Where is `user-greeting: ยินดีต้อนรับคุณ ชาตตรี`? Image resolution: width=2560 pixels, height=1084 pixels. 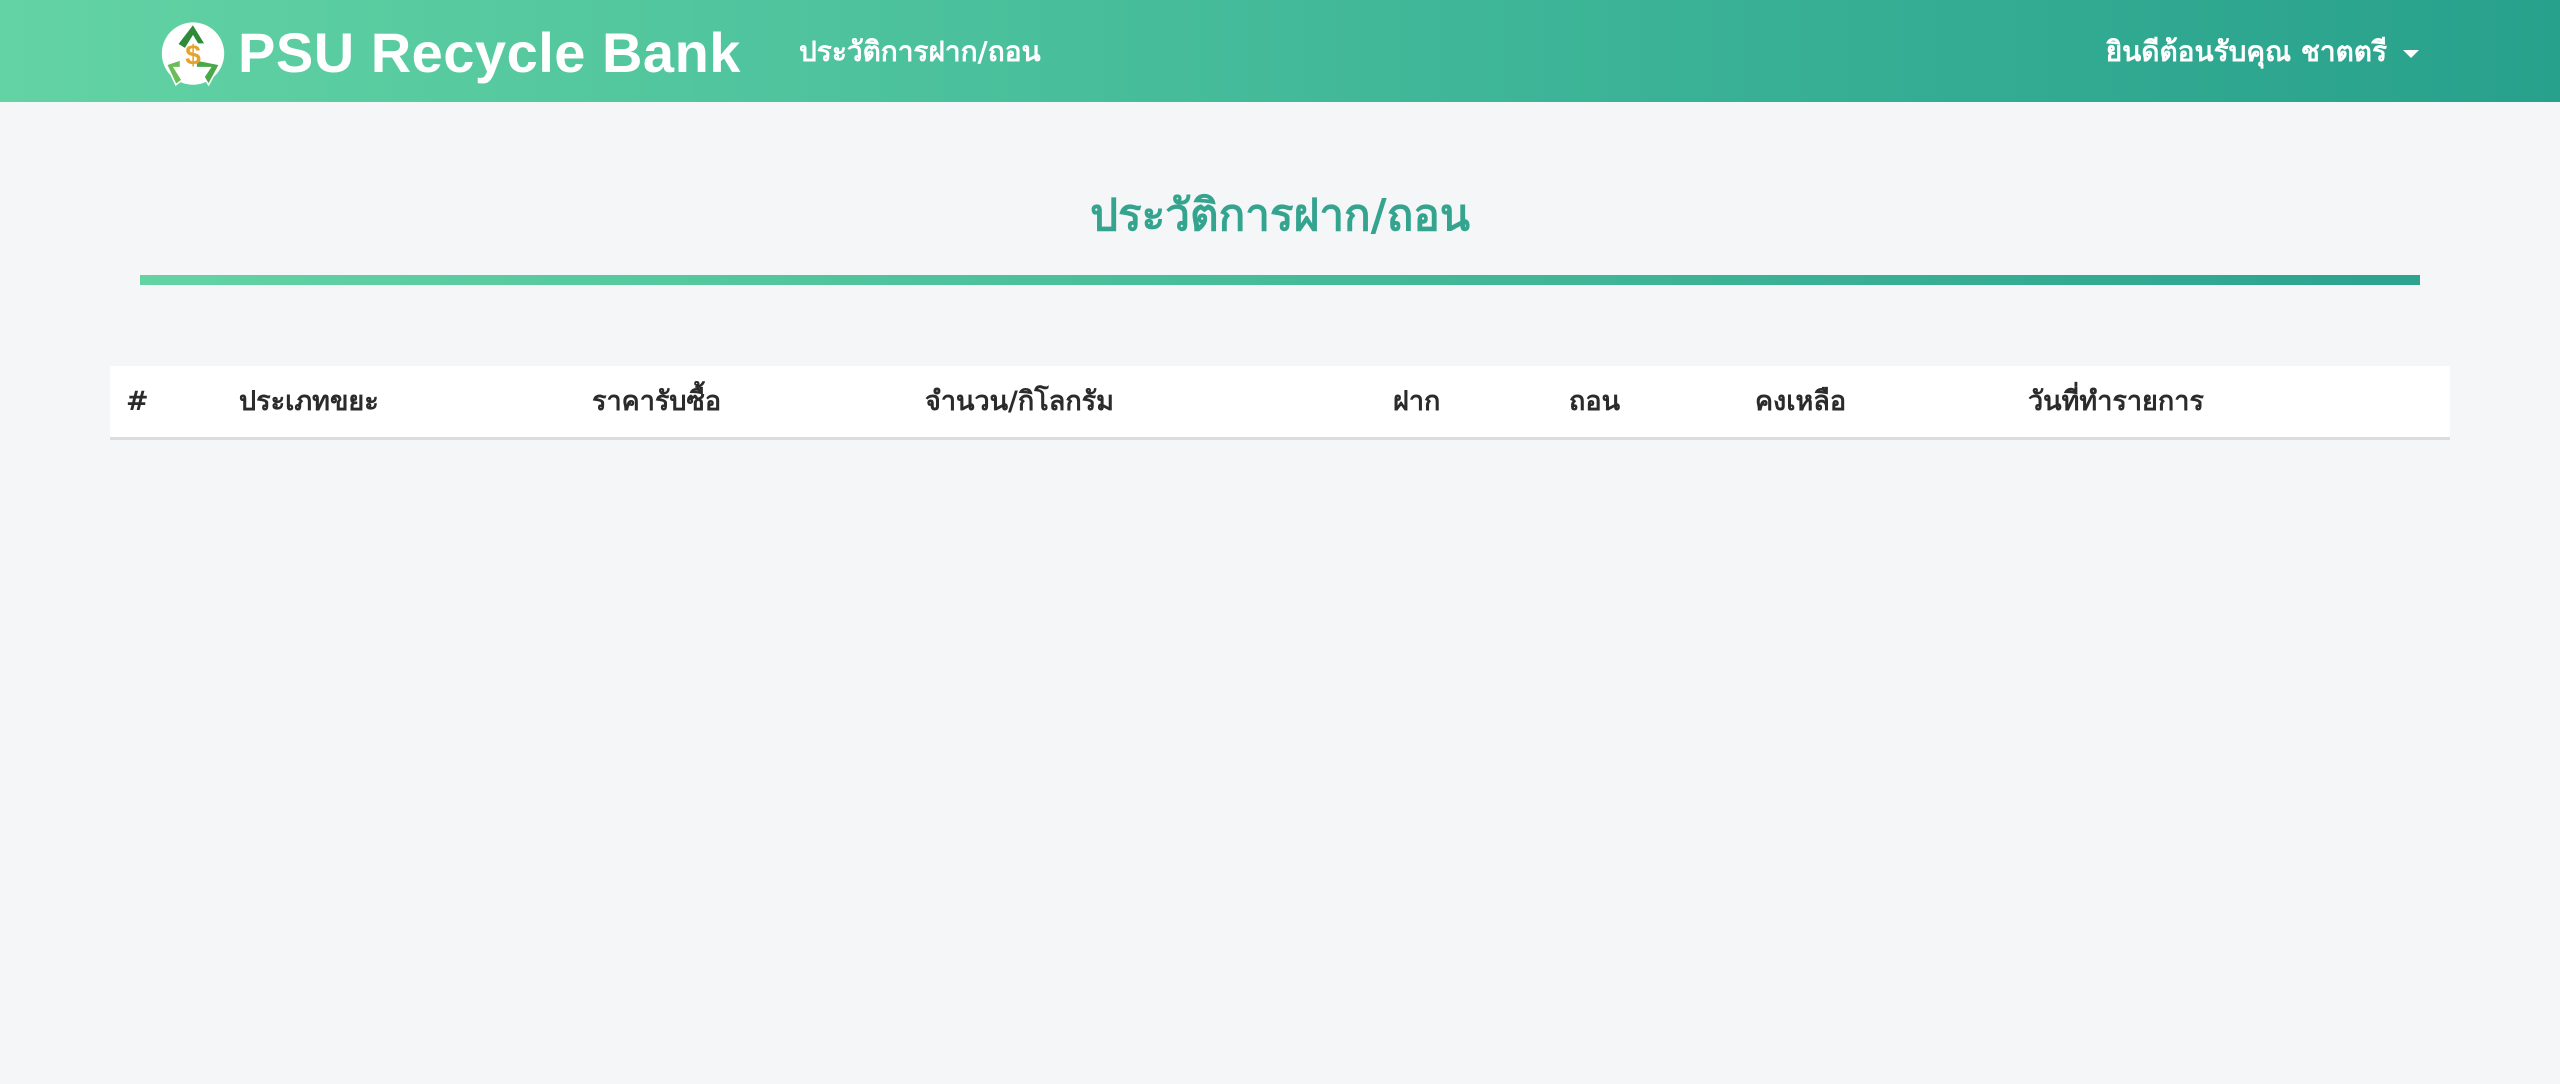 user-greeting: ยินดีต้อนรับคุณ ชาตตรี is located at coordinates (2246, 51).